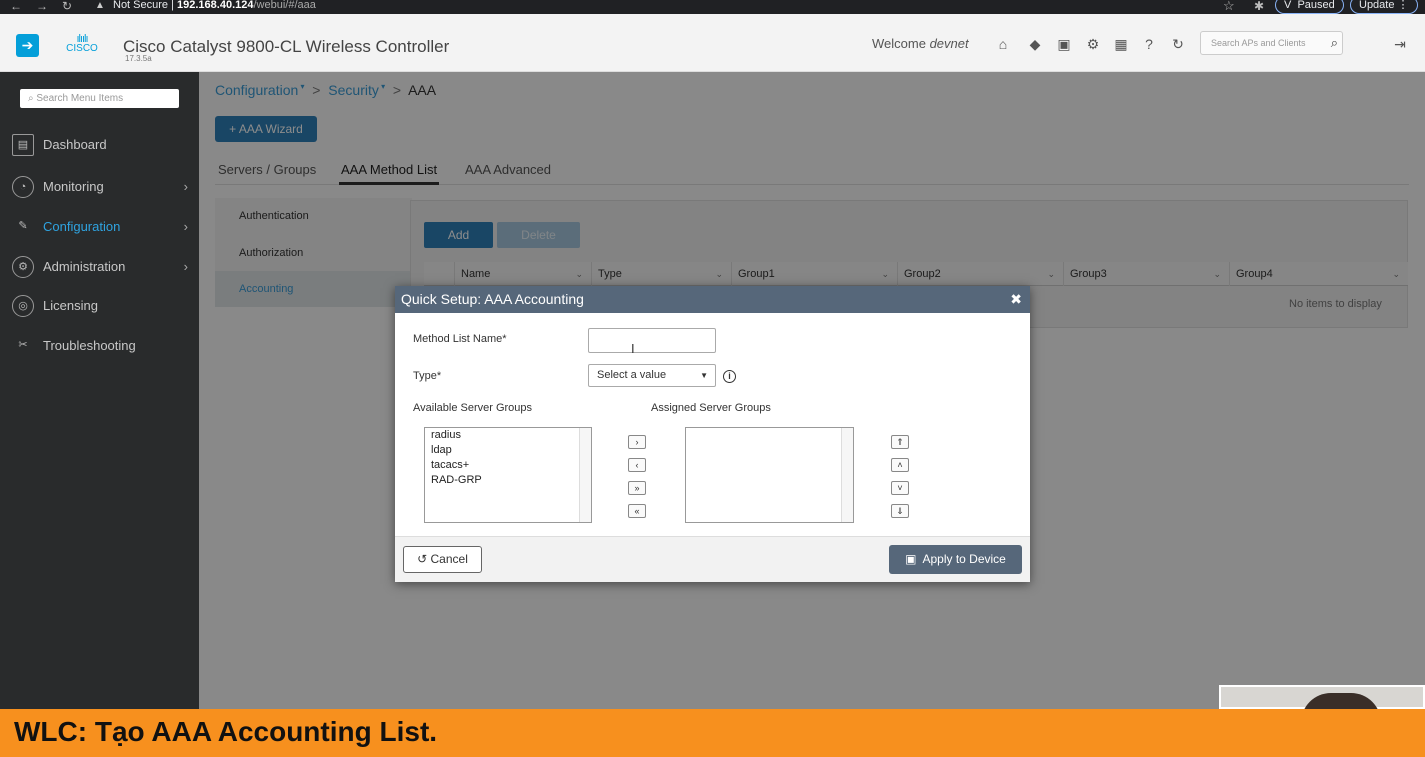 The height and width of the screenshot is (757, 1425). I want to click on logout-icon: ⇥, so click(1400, 44).